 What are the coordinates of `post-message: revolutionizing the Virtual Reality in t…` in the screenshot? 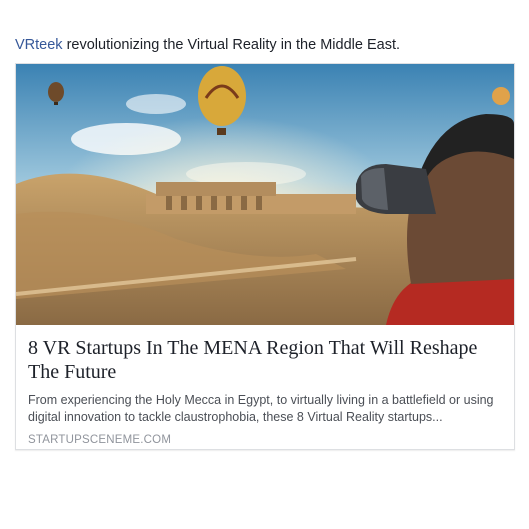 It's located at (231, 45).